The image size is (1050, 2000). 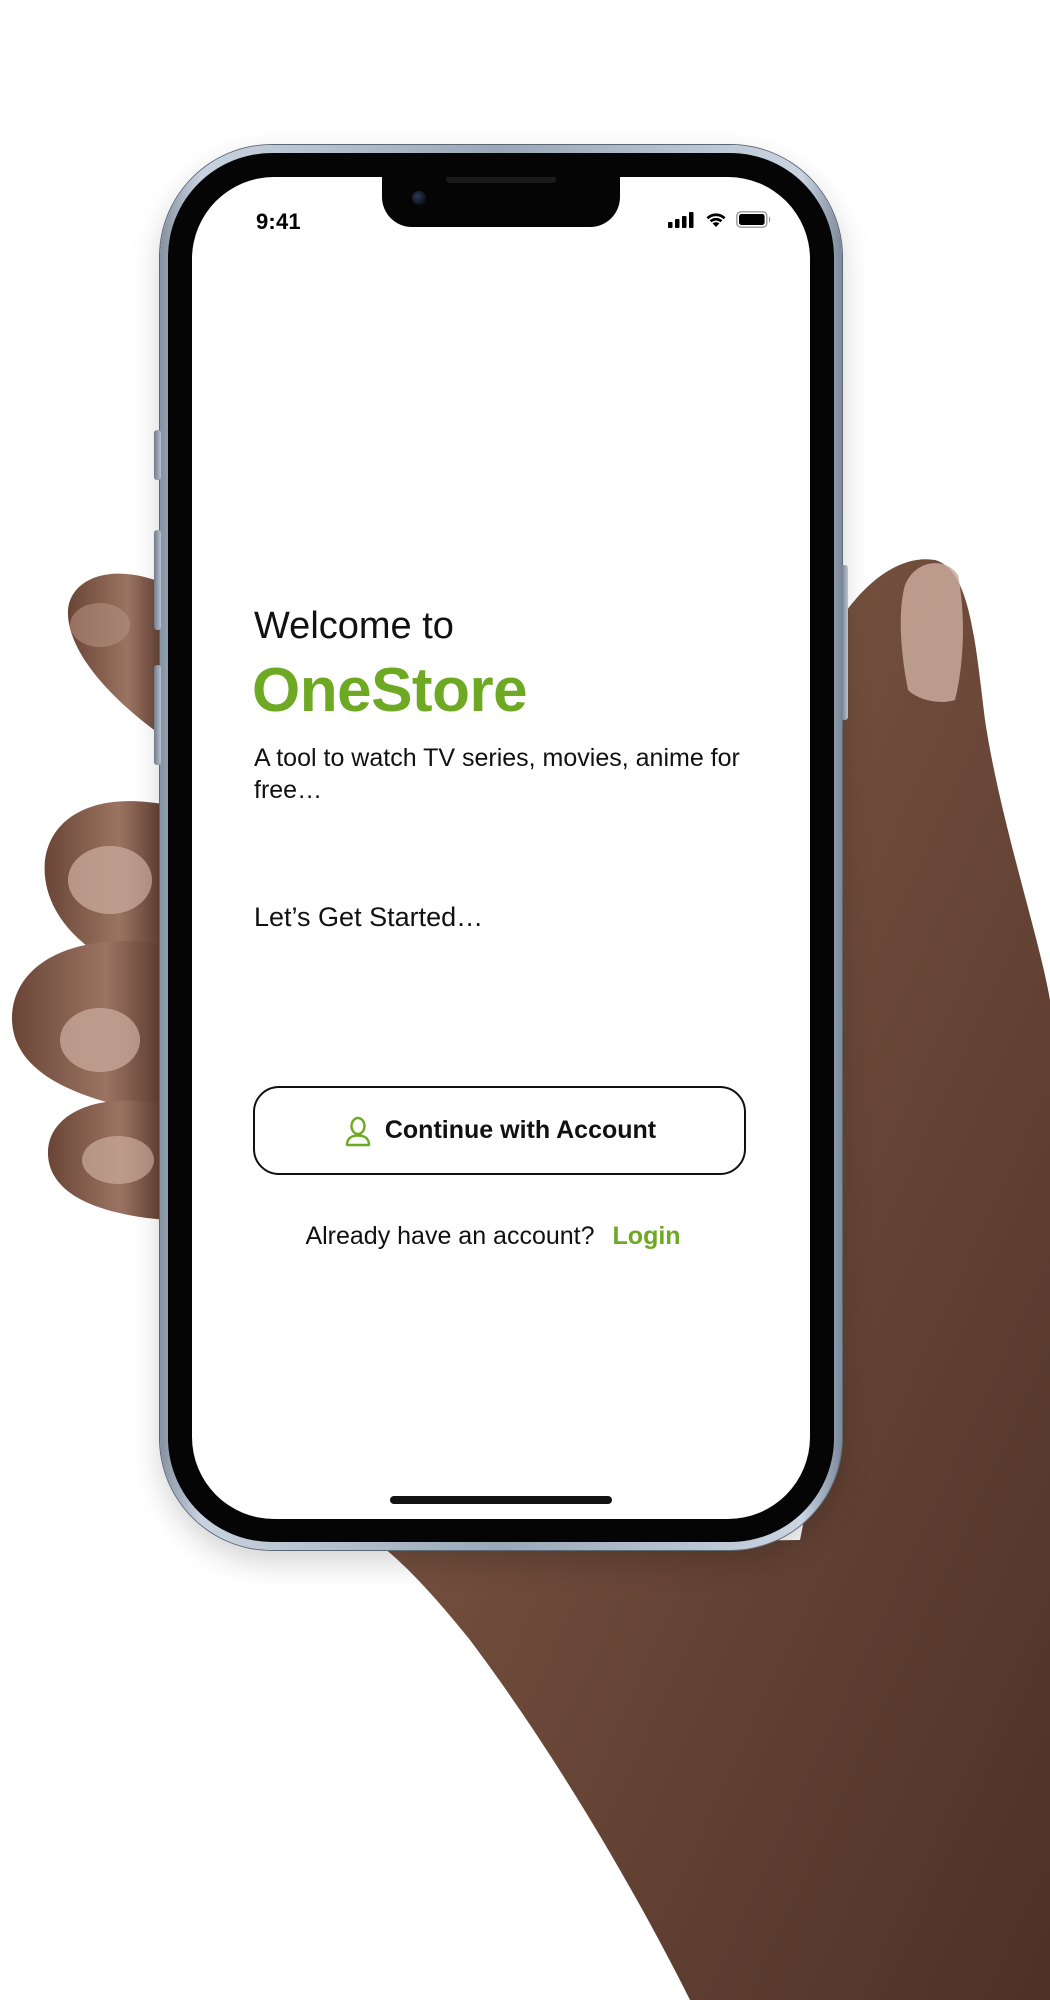 I want to click on speaker-grille, so click(x=501, y=180).